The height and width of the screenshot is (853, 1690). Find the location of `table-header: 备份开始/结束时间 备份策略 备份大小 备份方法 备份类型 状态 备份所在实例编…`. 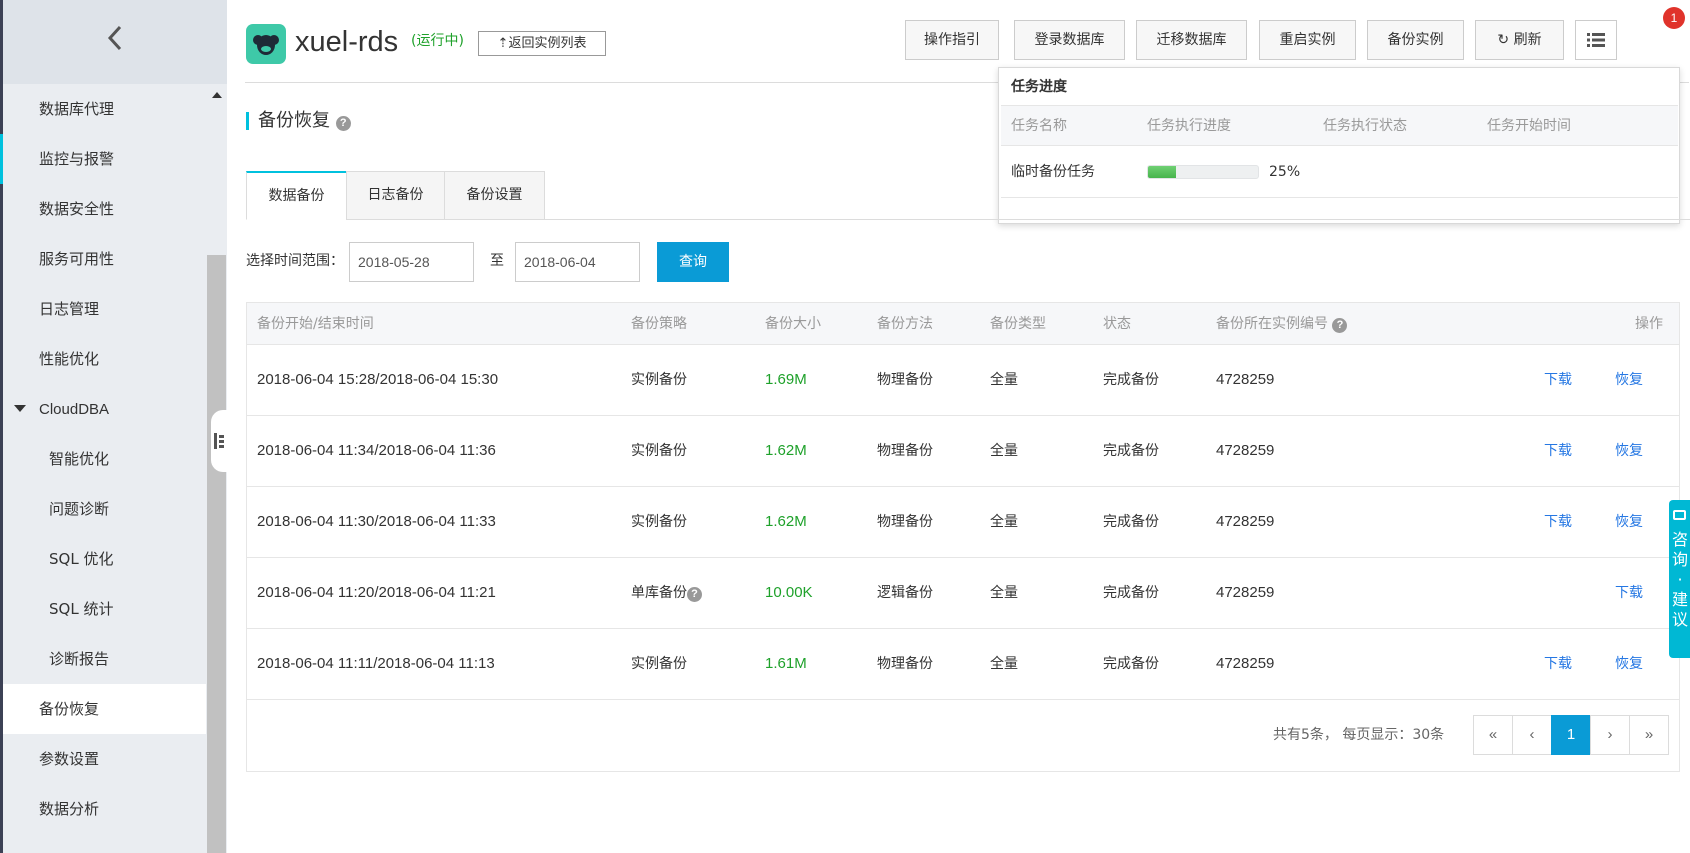

table-header: 备份开始/结束时间 备份策略 备份大小 备份方法 备份类型 状态 备份所在实例编… is located at coordinates (963, 324).